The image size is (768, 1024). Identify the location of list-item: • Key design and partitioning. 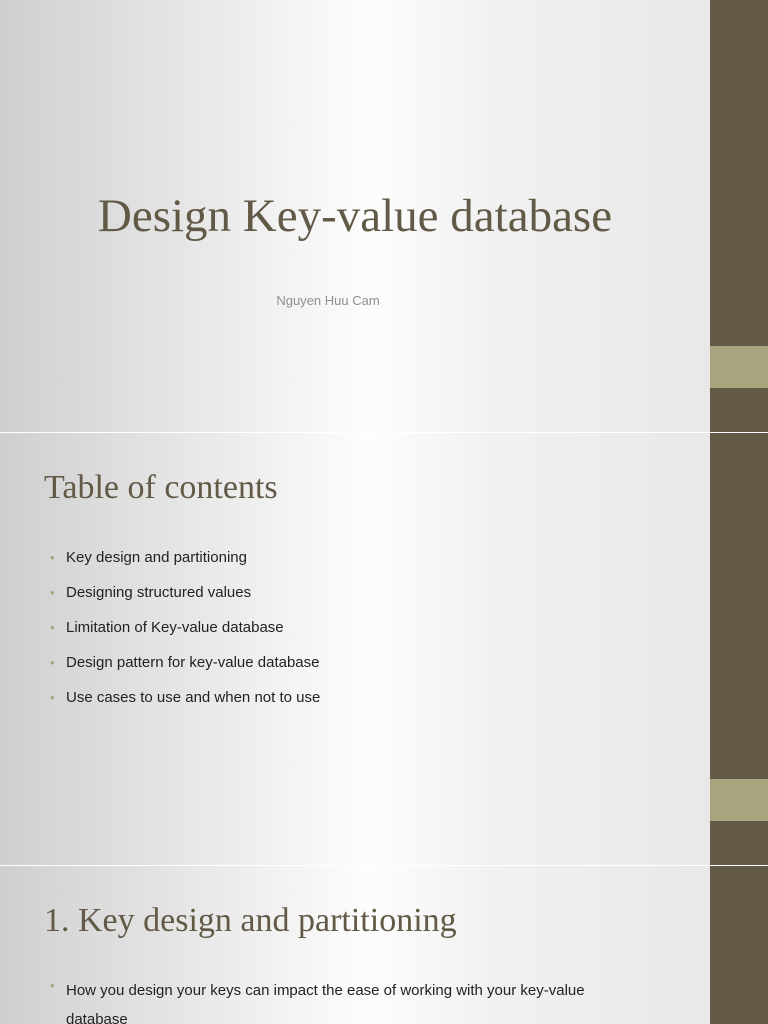
(350, 558).